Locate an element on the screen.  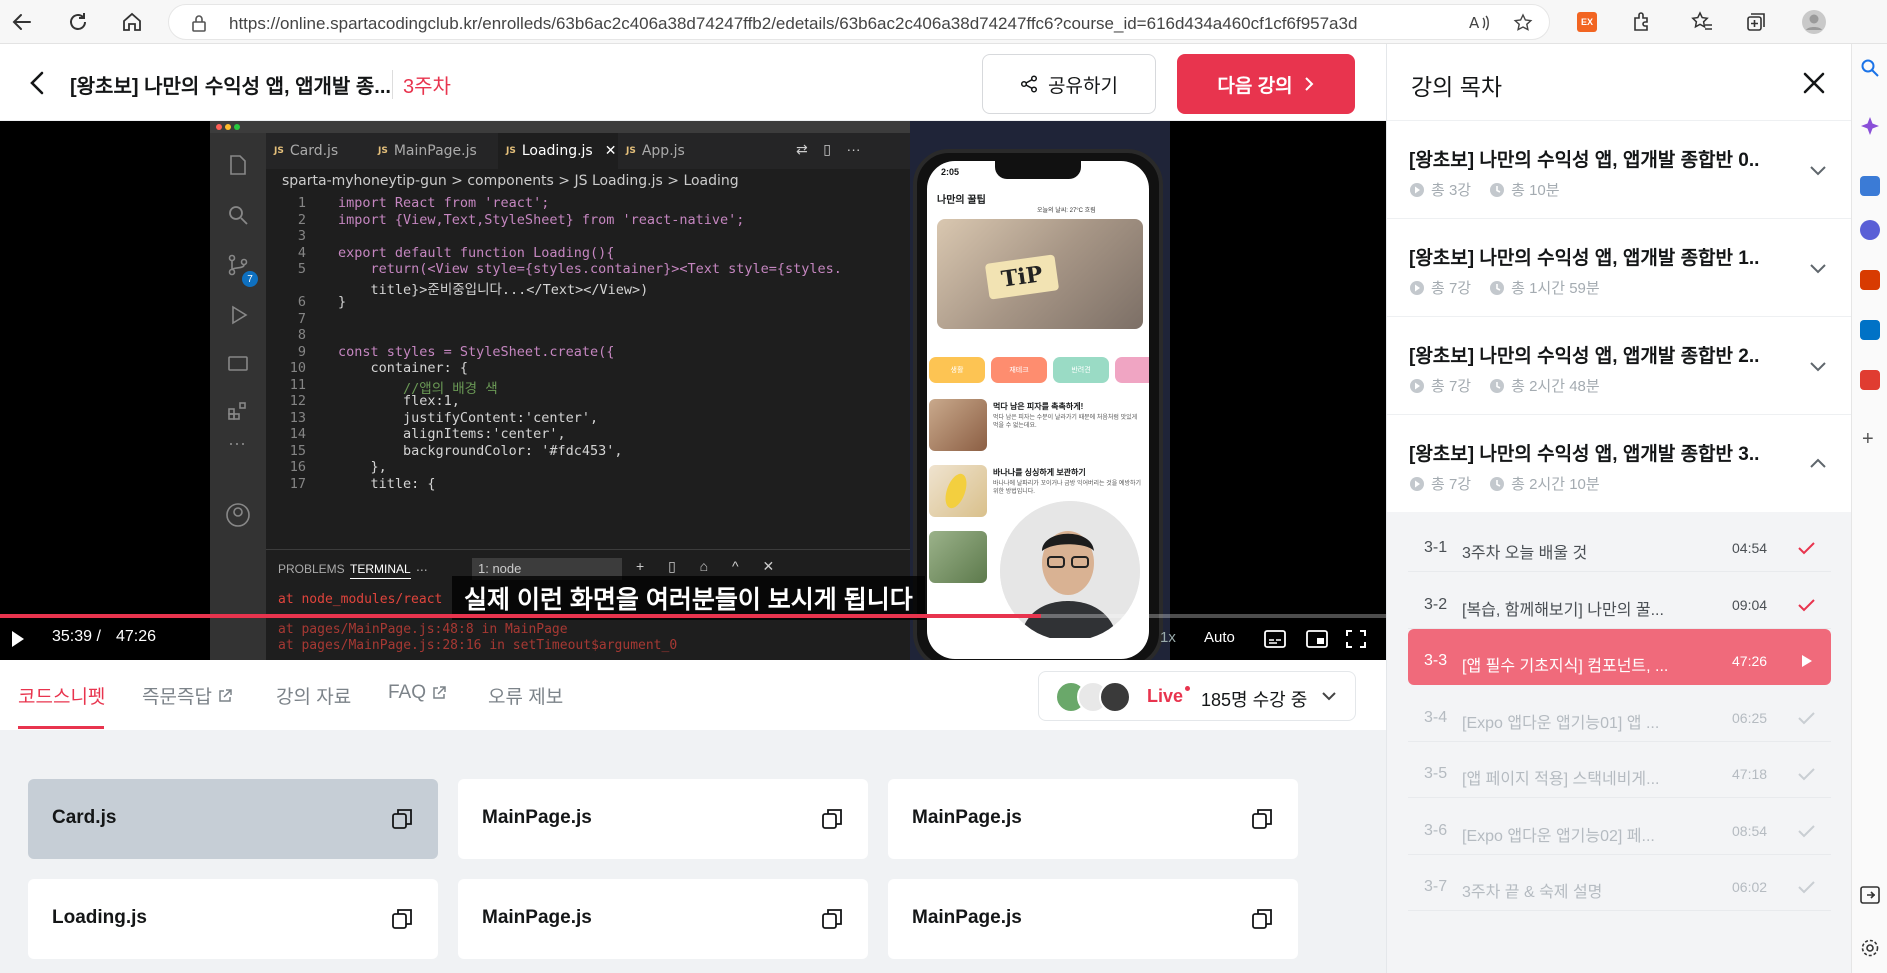
picture-in-picture-icon is located at coordinates (1317, 639).